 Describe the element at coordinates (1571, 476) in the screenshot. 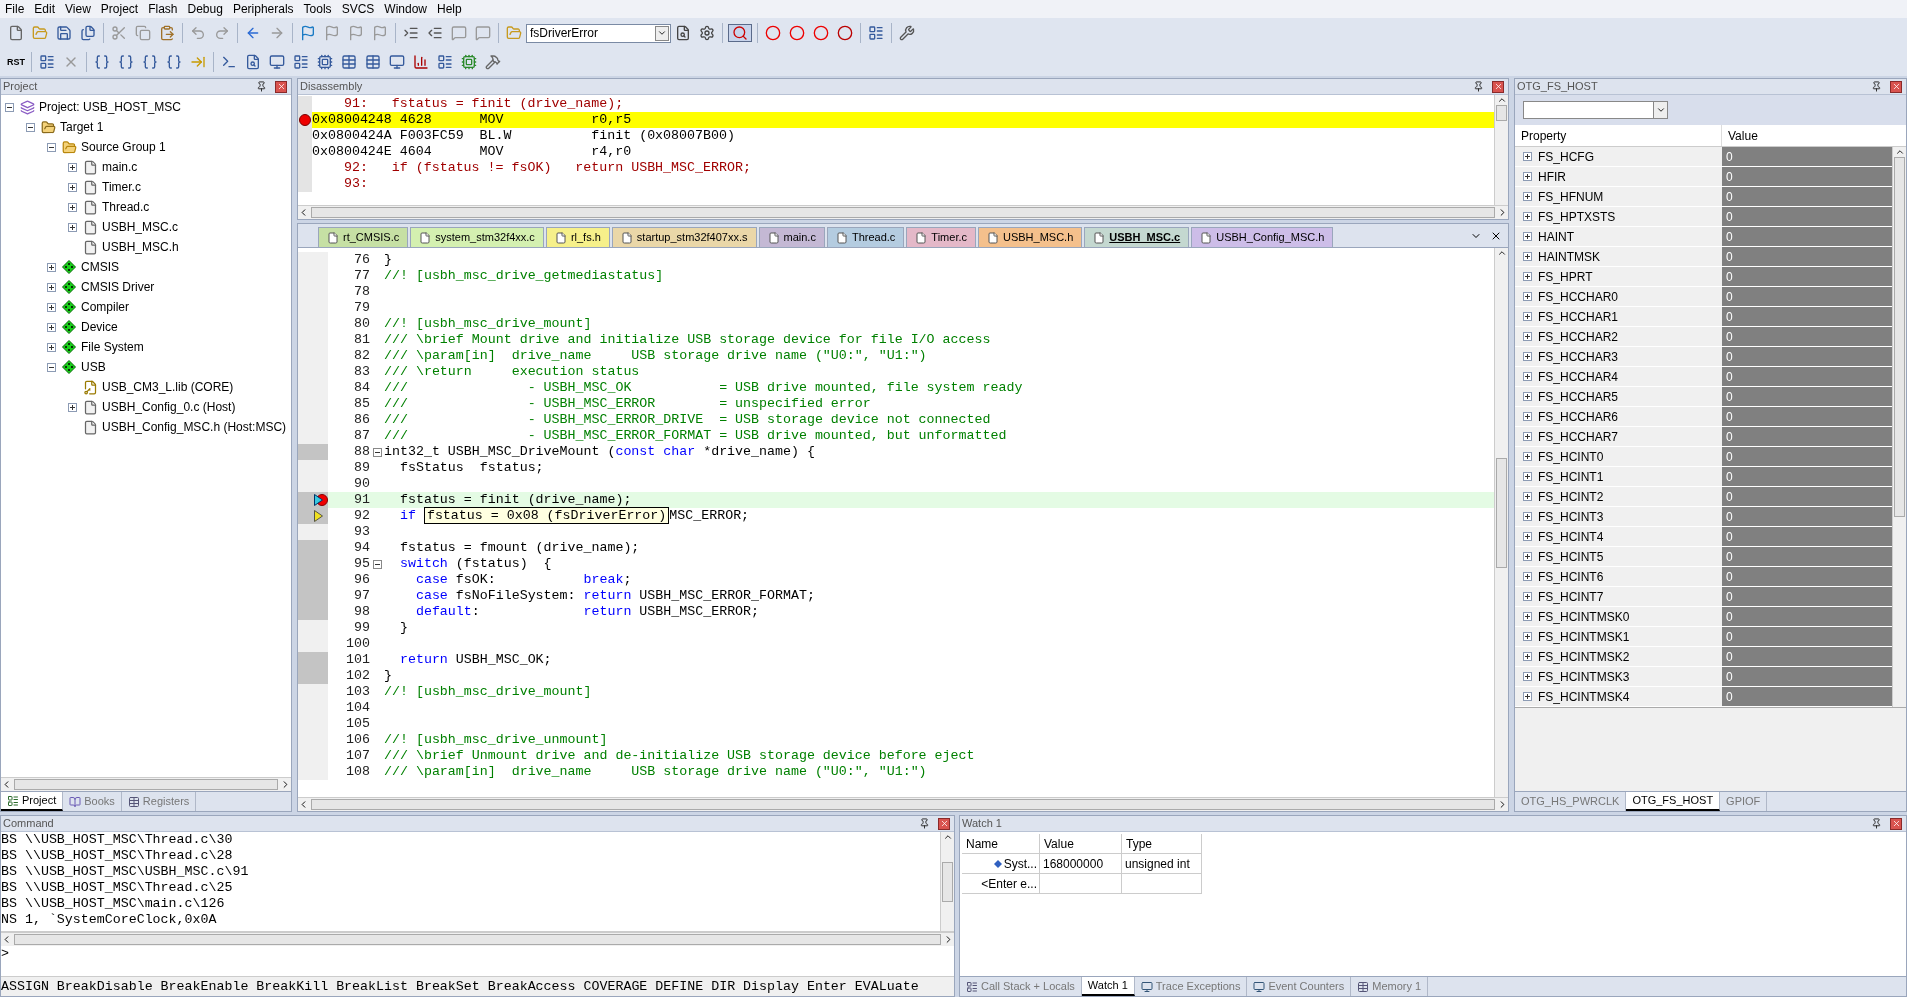

I see `property-name: FS_HCINT1` at that location.